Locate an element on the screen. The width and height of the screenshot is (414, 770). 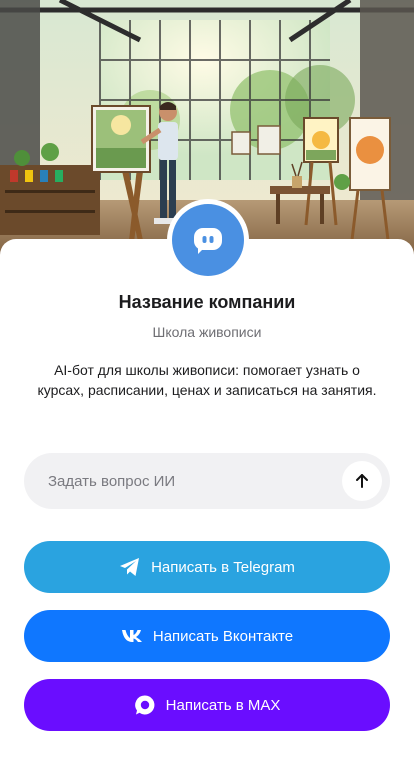
telegram-icon is located at coordinates (130, 567).